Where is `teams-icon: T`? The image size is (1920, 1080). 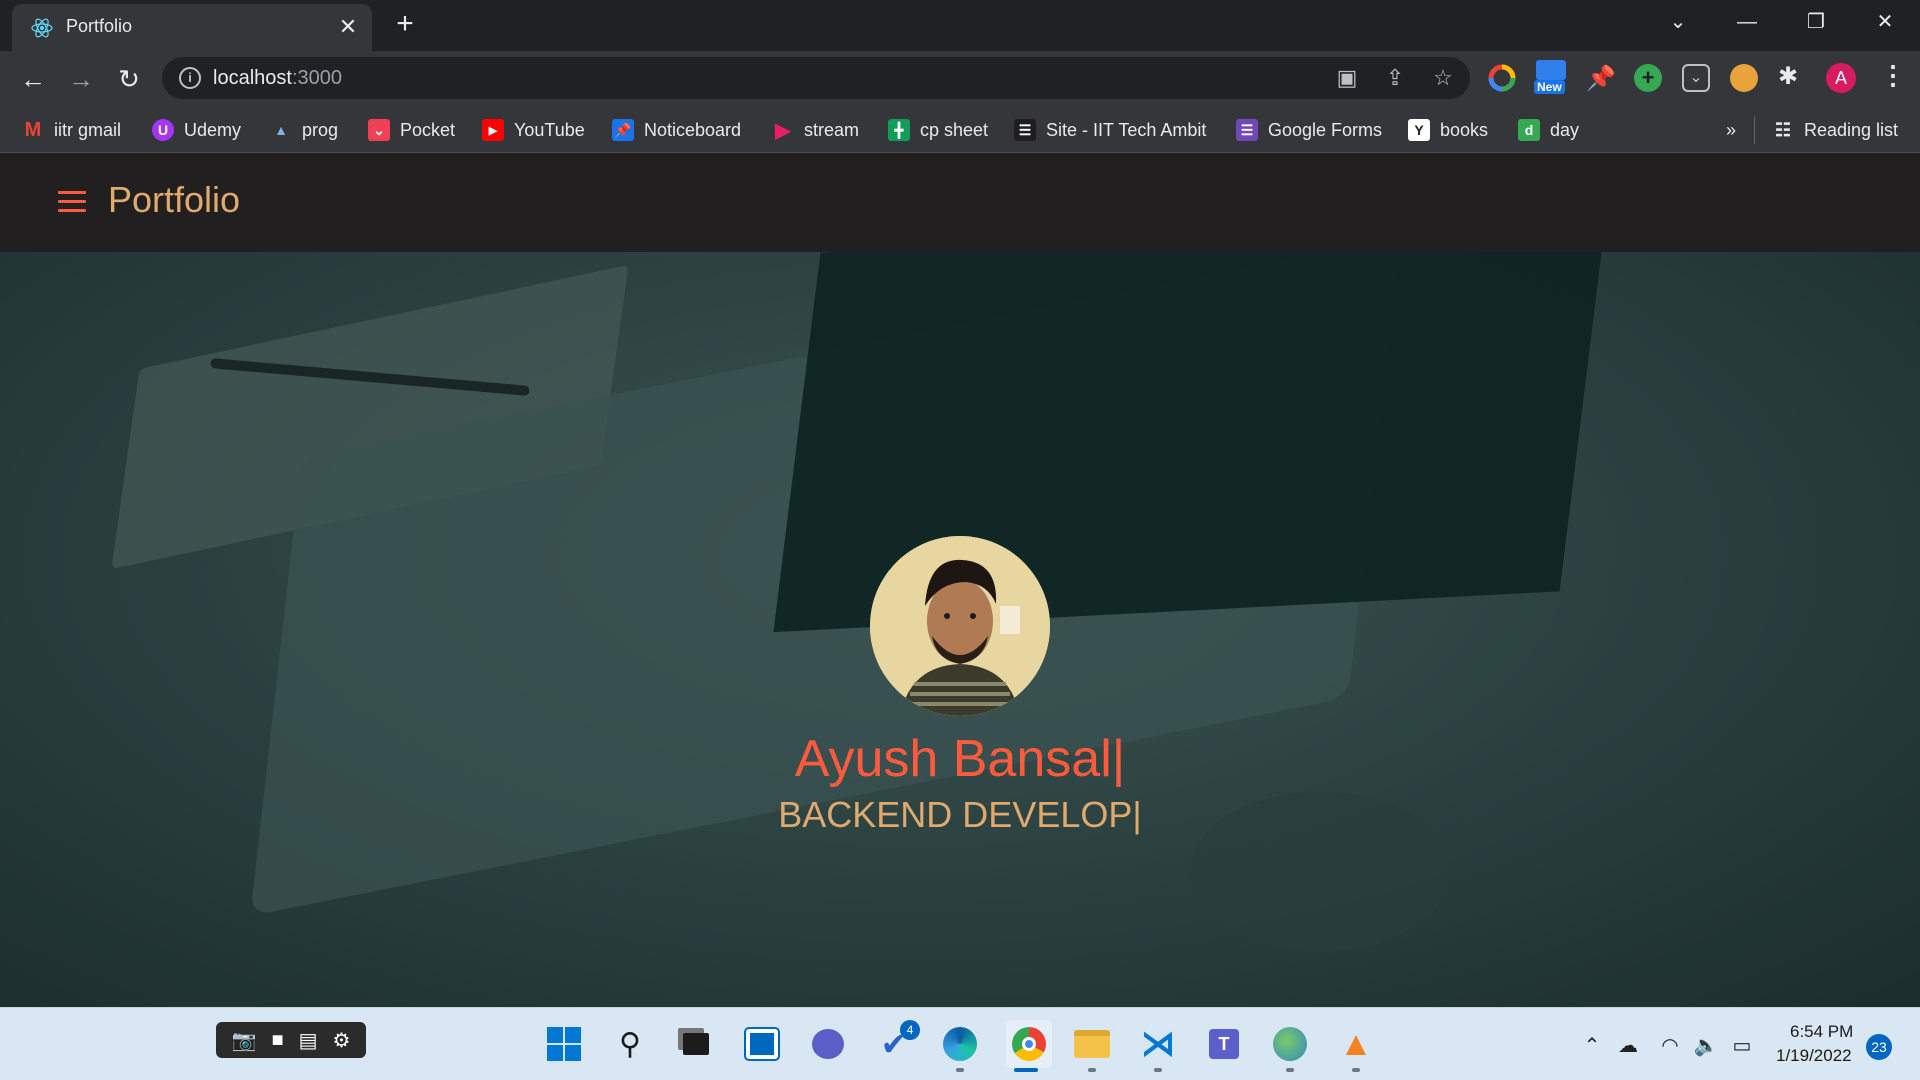 teams-icon: T is located at coordinates (1224, 1044).